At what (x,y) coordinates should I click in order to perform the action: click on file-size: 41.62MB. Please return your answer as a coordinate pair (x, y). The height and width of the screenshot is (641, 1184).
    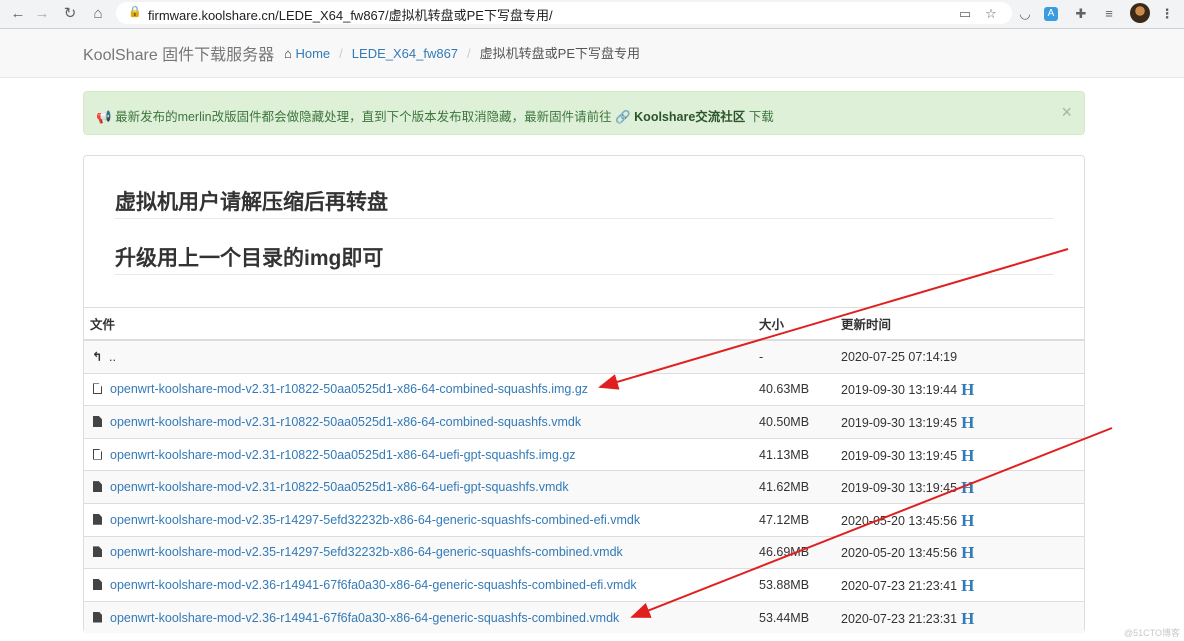
    Looking at the image, I should click on (794, 487).